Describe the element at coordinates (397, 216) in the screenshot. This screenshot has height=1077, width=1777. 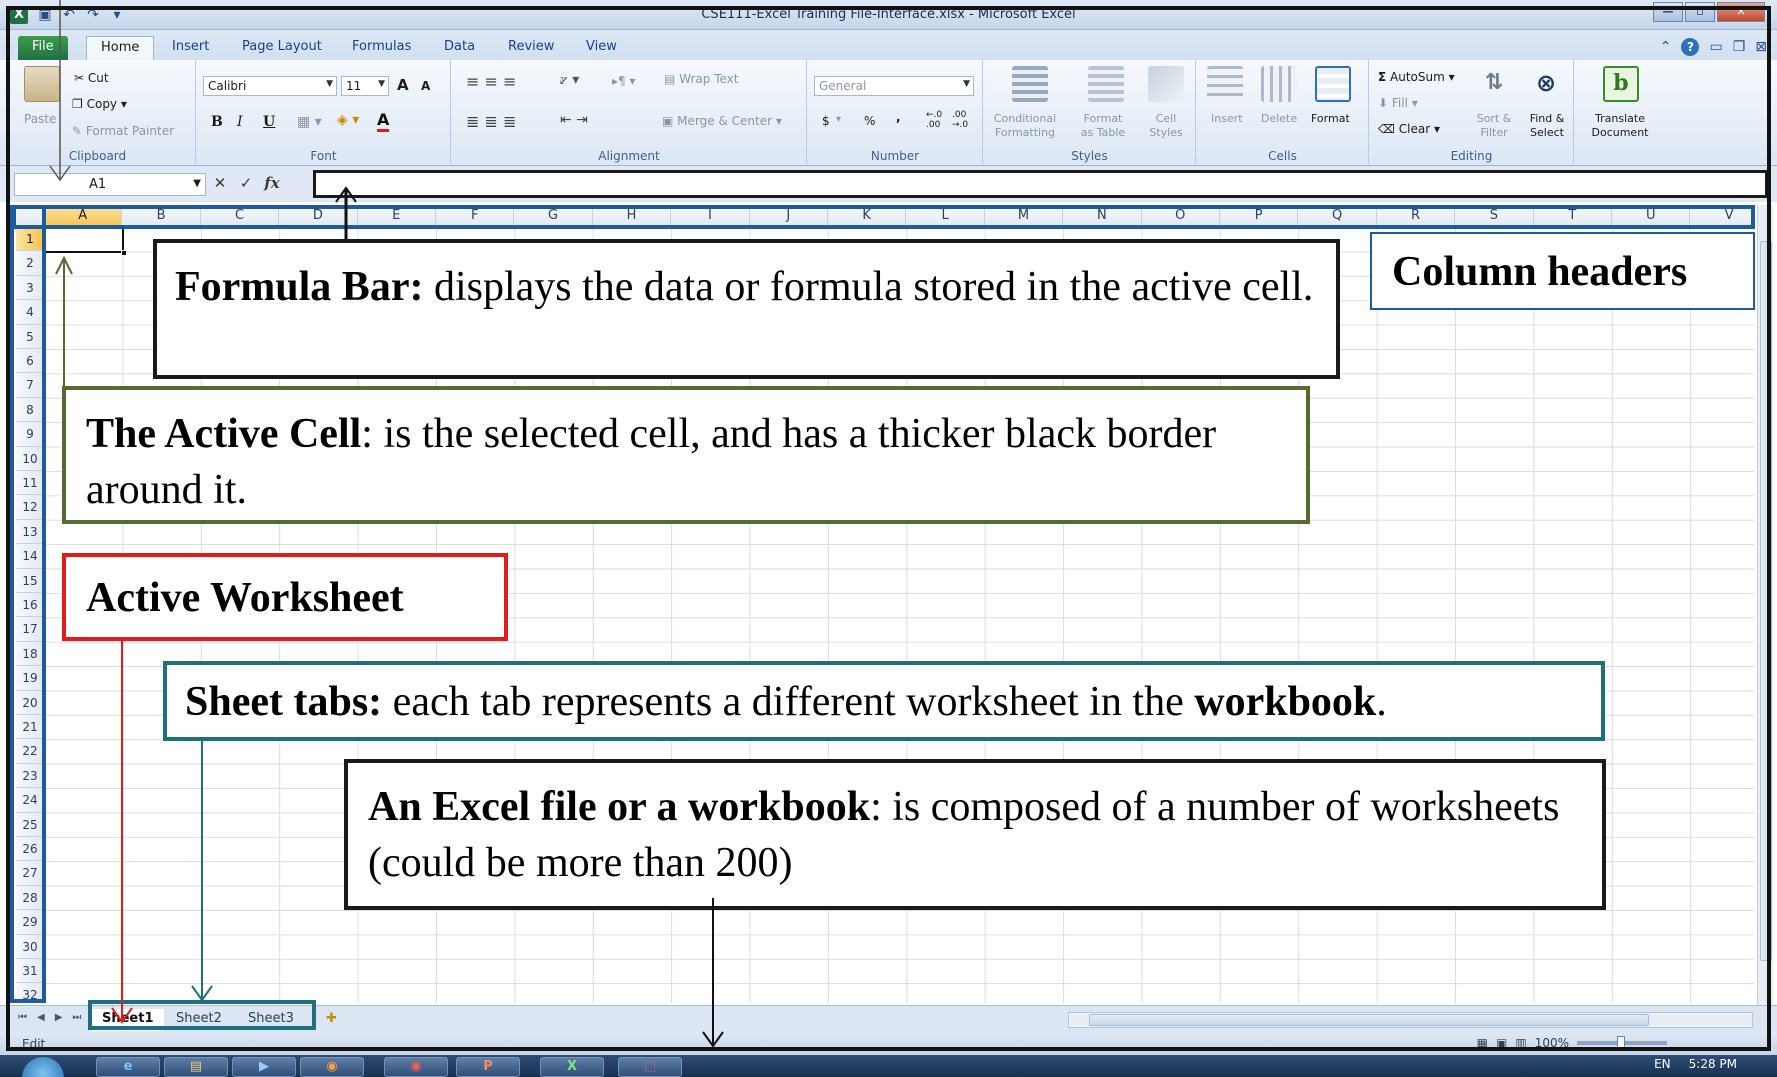
I see `column-header-e: E` at that location.